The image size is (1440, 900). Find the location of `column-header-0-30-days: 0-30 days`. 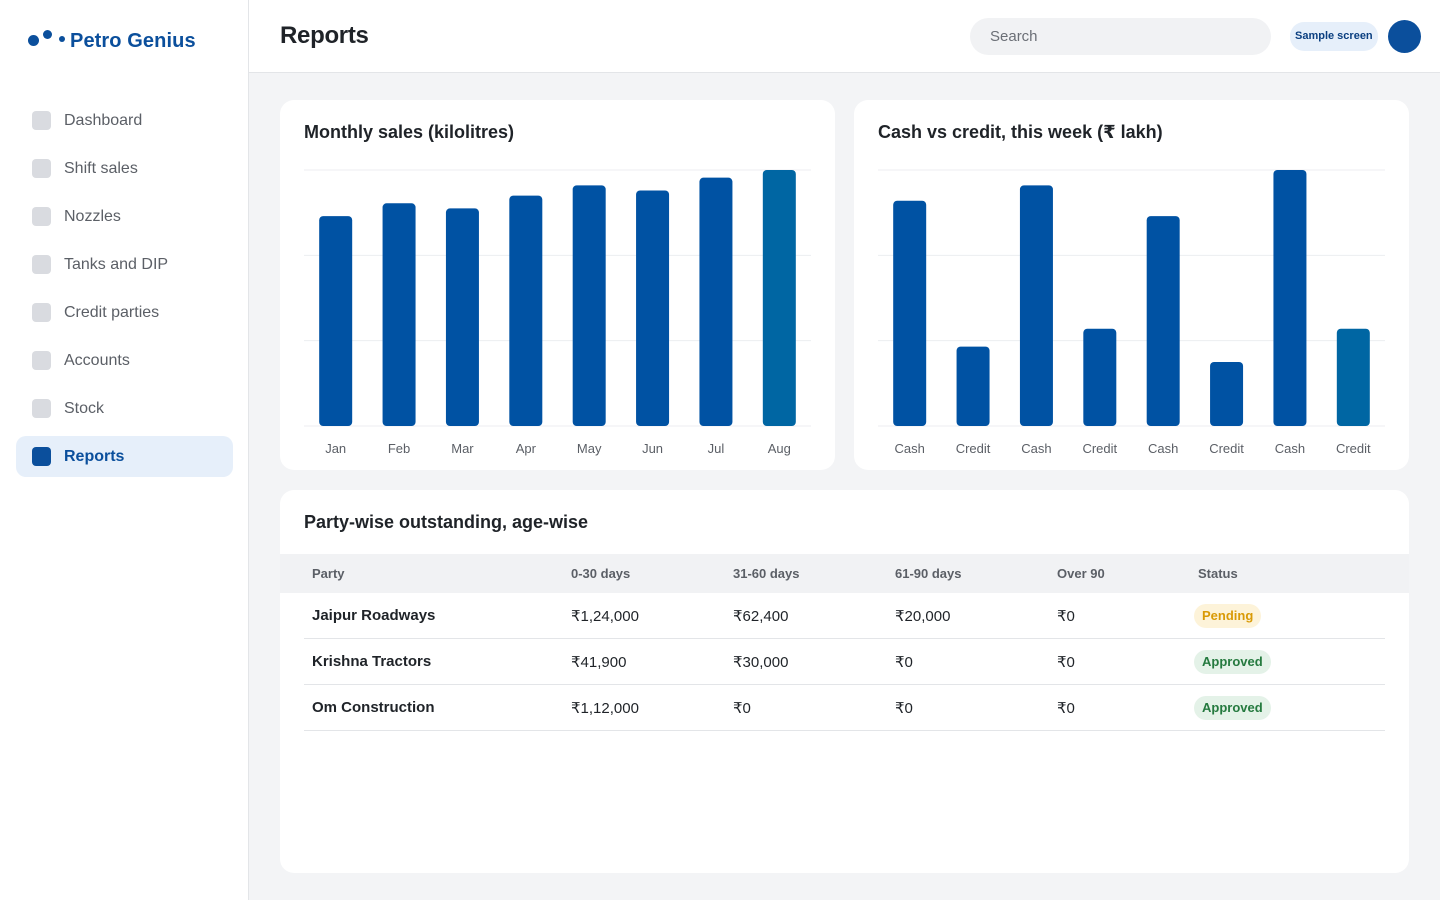

column-header-0-30-days: 0-30 days is located at coordinates (601, 573).